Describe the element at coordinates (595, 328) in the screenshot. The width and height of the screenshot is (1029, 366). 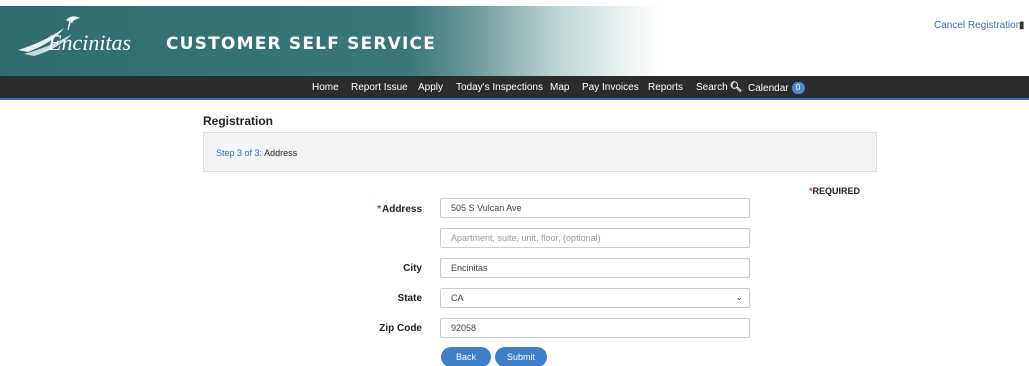
I see `zip-code-input` at that location.